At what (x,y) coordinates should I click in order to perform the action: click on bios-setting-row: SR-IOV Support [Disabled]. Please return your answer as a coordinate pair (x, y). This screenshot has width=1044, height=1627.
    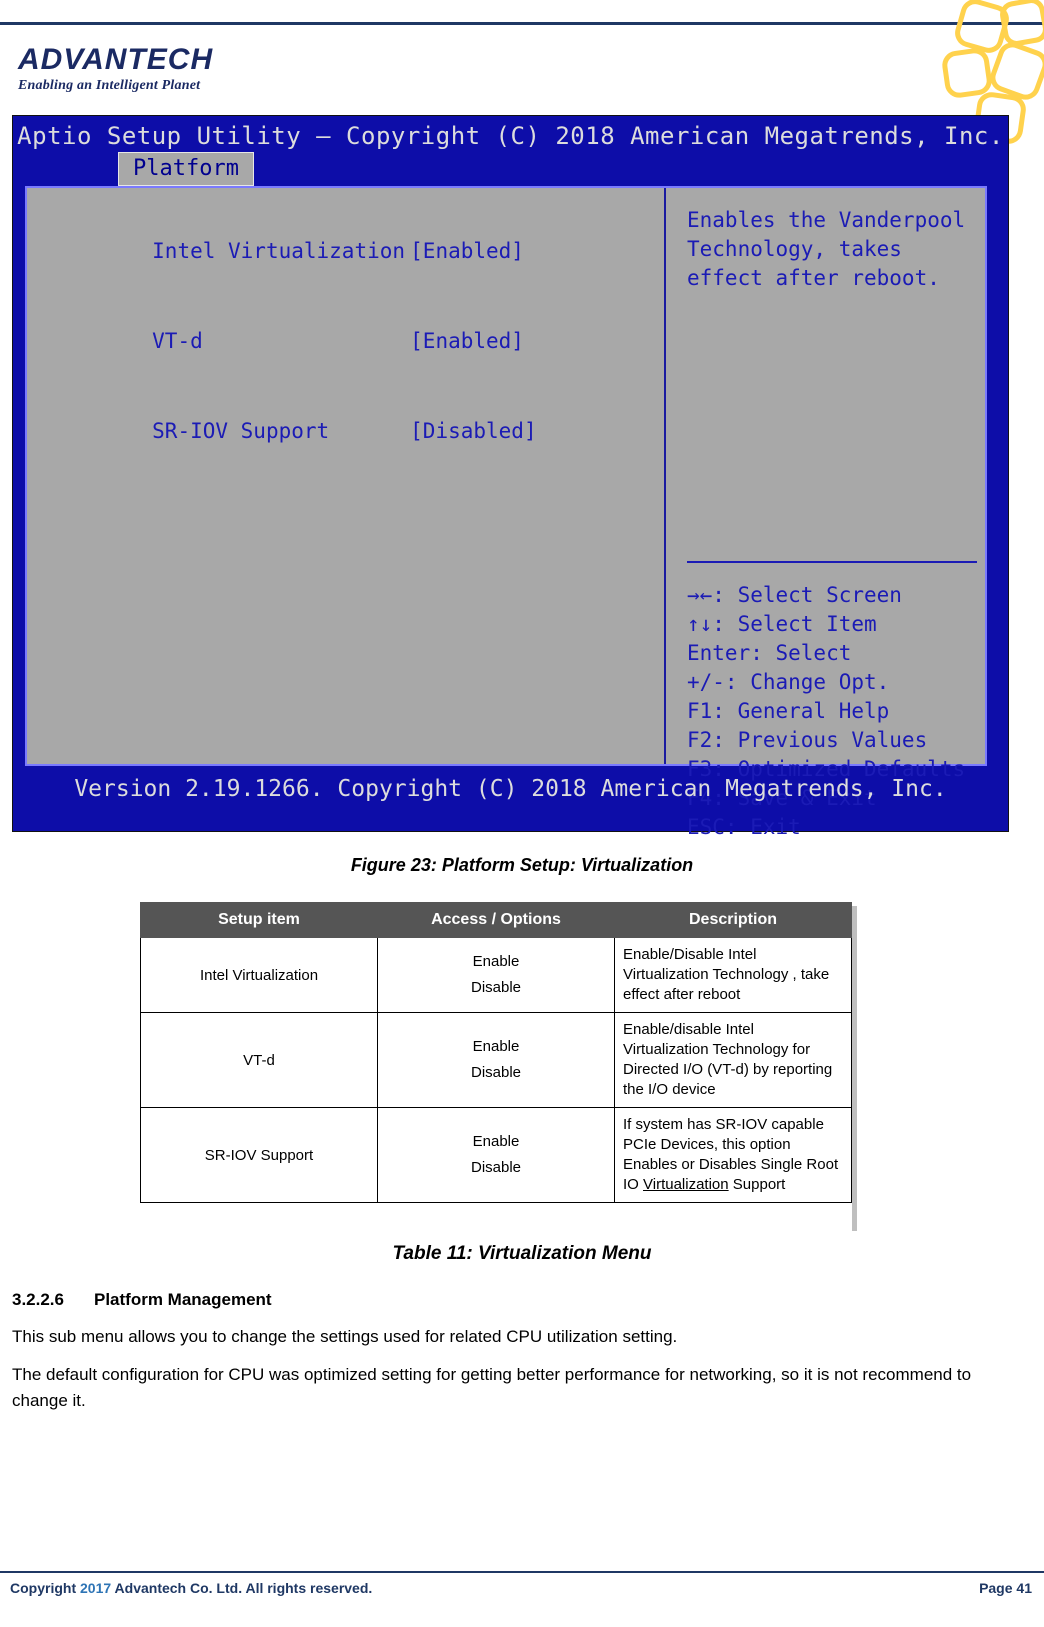
    Looking at the image, I should click on (357, 431).